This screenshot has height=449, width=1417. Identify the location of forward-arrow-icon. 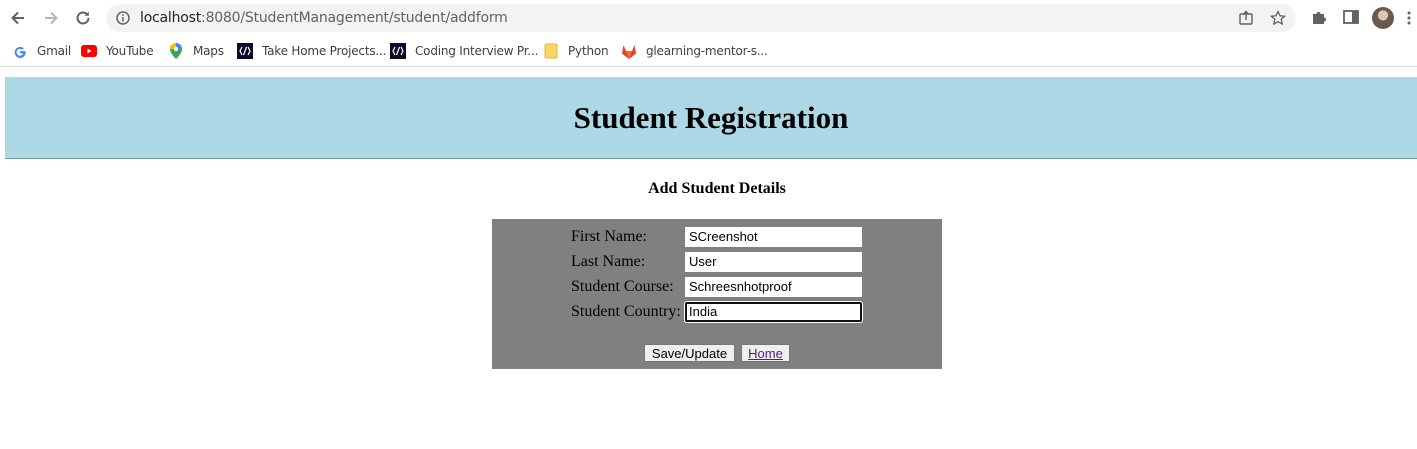
(51, 18).